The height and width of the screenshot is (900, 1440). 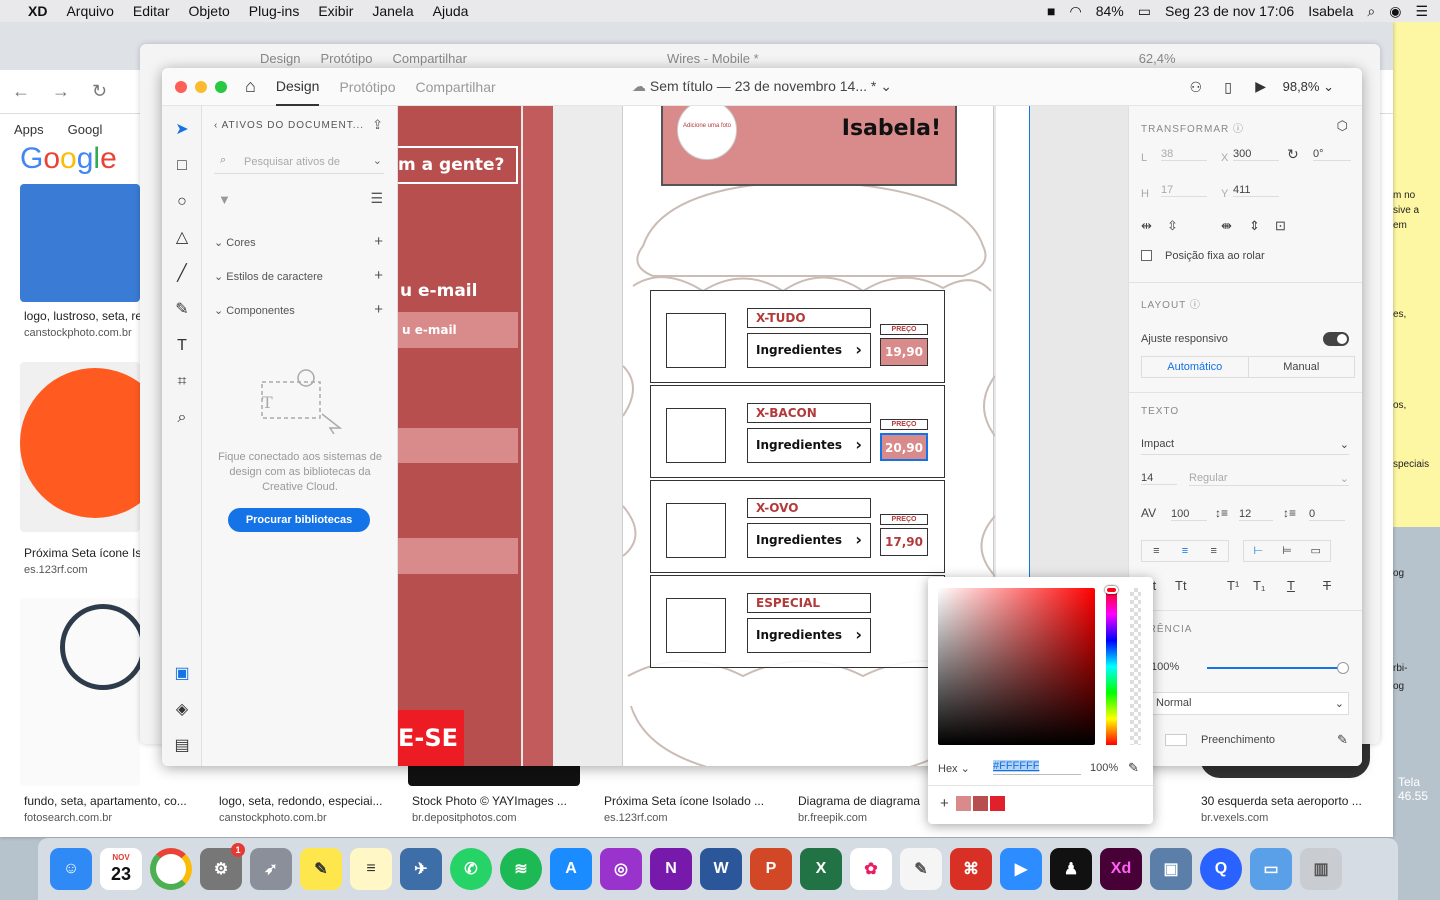 I want to click on flip-vertical-icon: ⇳, so click(x=1172, y=226).